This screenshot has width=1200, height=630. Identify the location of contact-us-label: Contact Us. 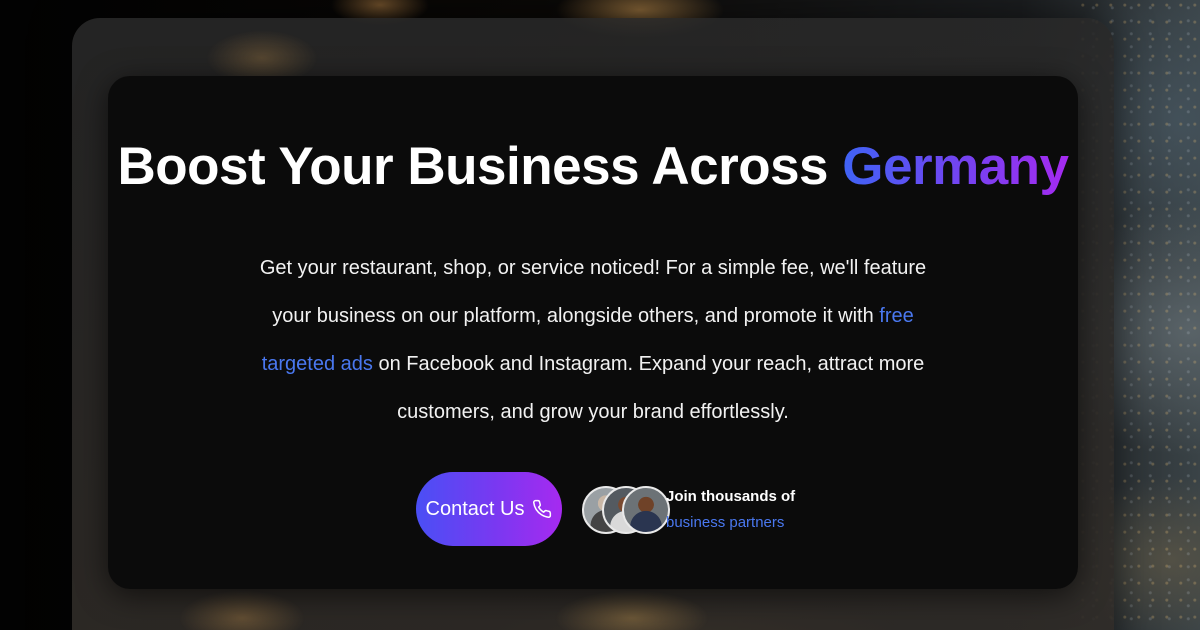
(475, 508).